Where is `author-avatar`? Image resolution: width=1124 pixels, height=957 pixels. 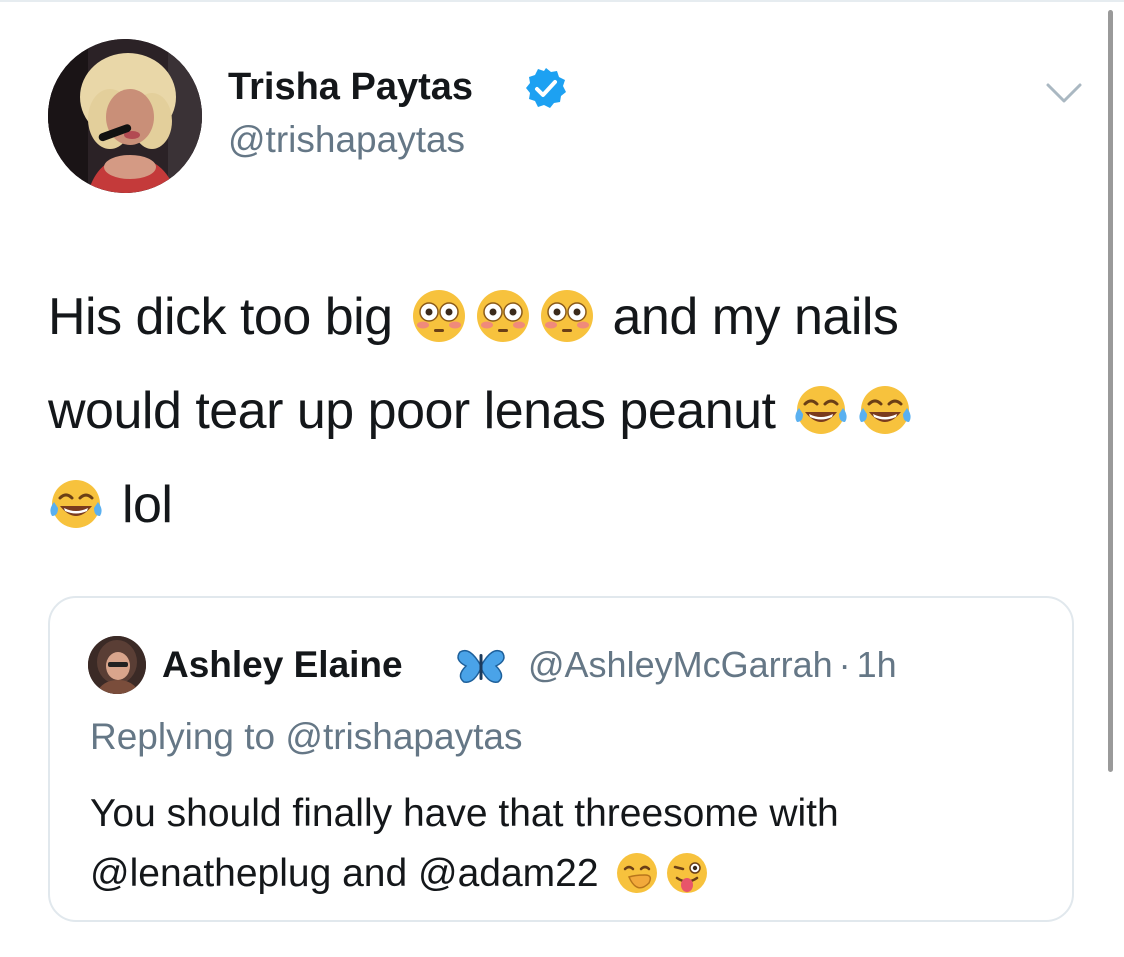 author-avatar is located at coordinates (125, 116).